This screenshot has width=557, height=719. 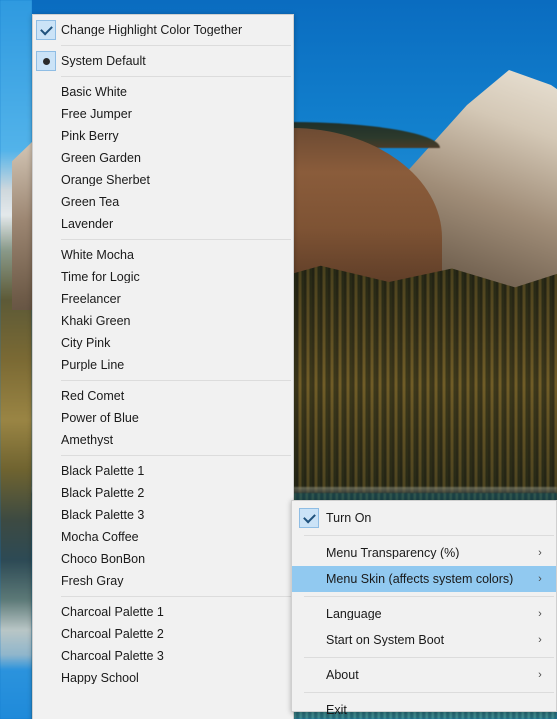 What do you see at coordinates (103, 471) in the screenshot?
I see `menu-item-label: Black Palette 1` at bounding box center [103, 471].